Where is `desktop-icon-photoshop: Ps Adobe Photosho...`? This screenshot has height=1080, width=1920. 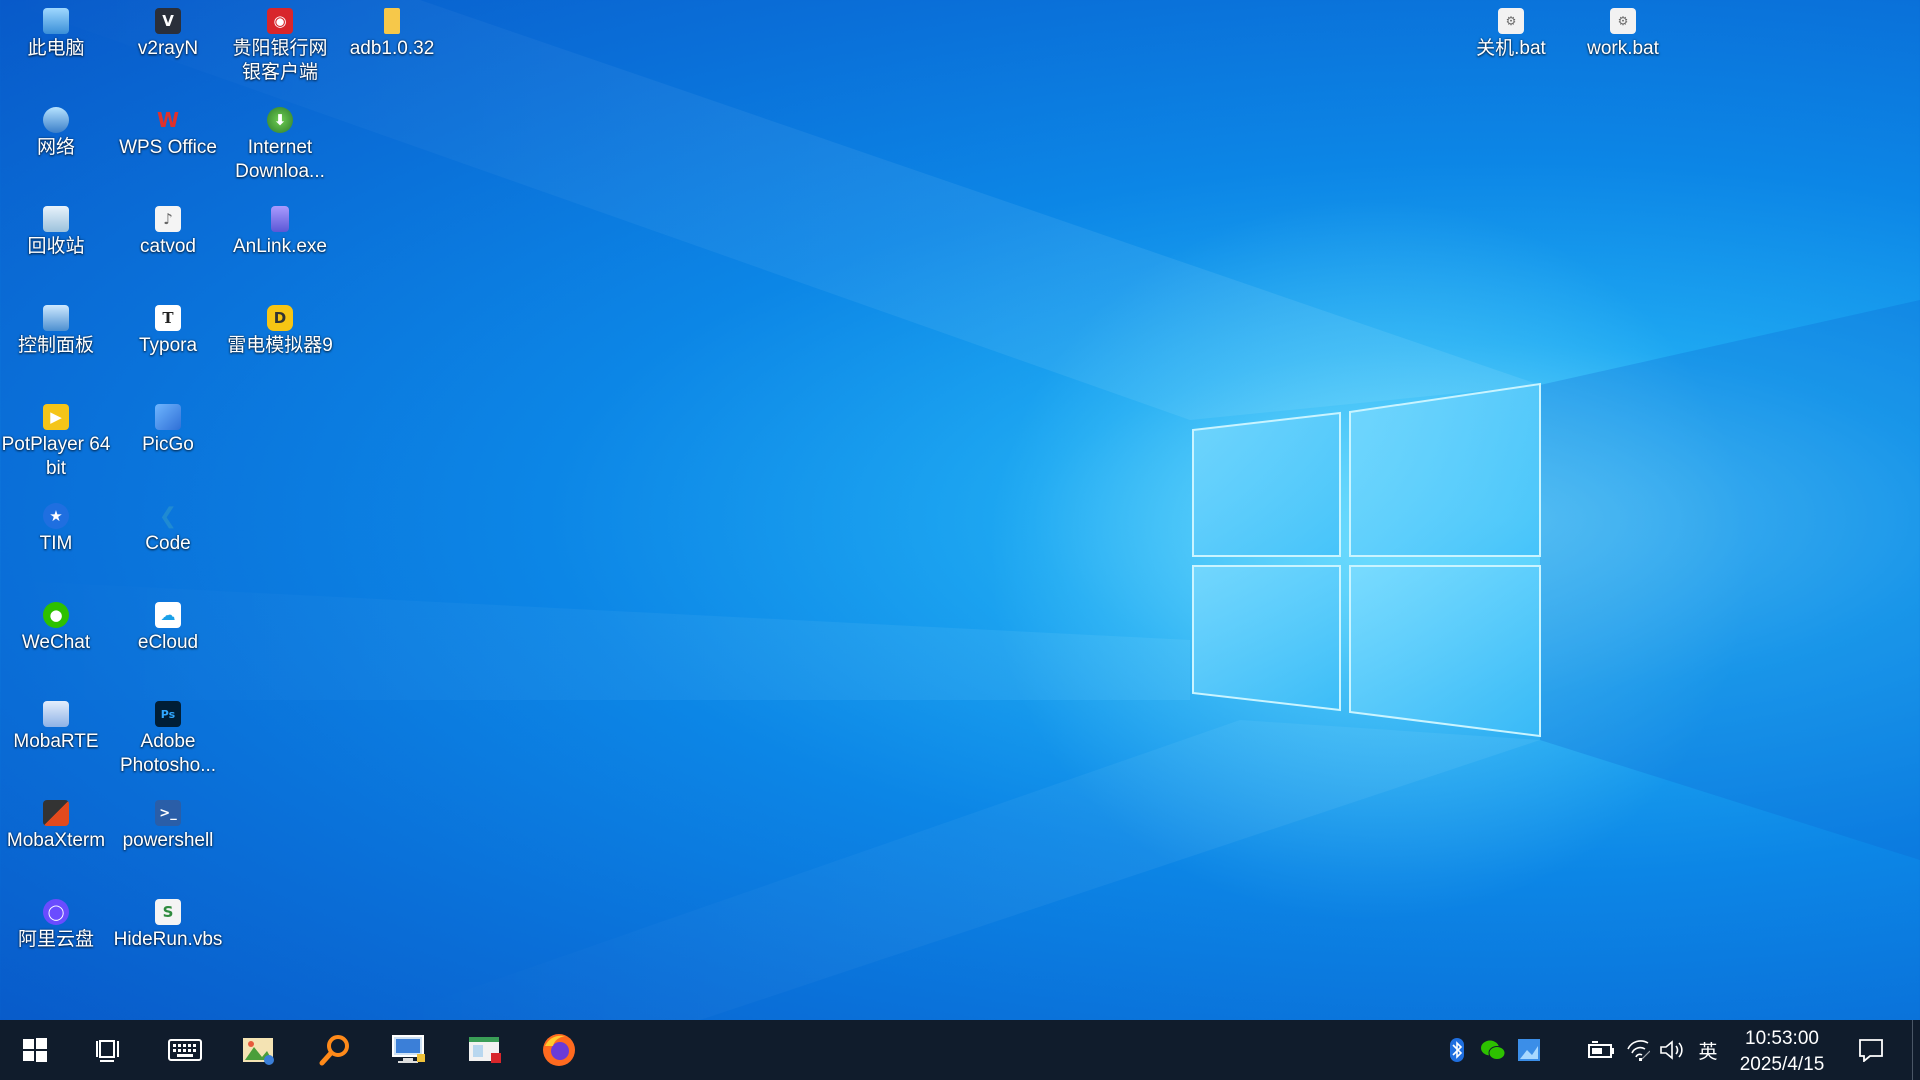 desktop-icon-photoshop: Ps Adobe Photosho... is located at coordinates (168, 737).